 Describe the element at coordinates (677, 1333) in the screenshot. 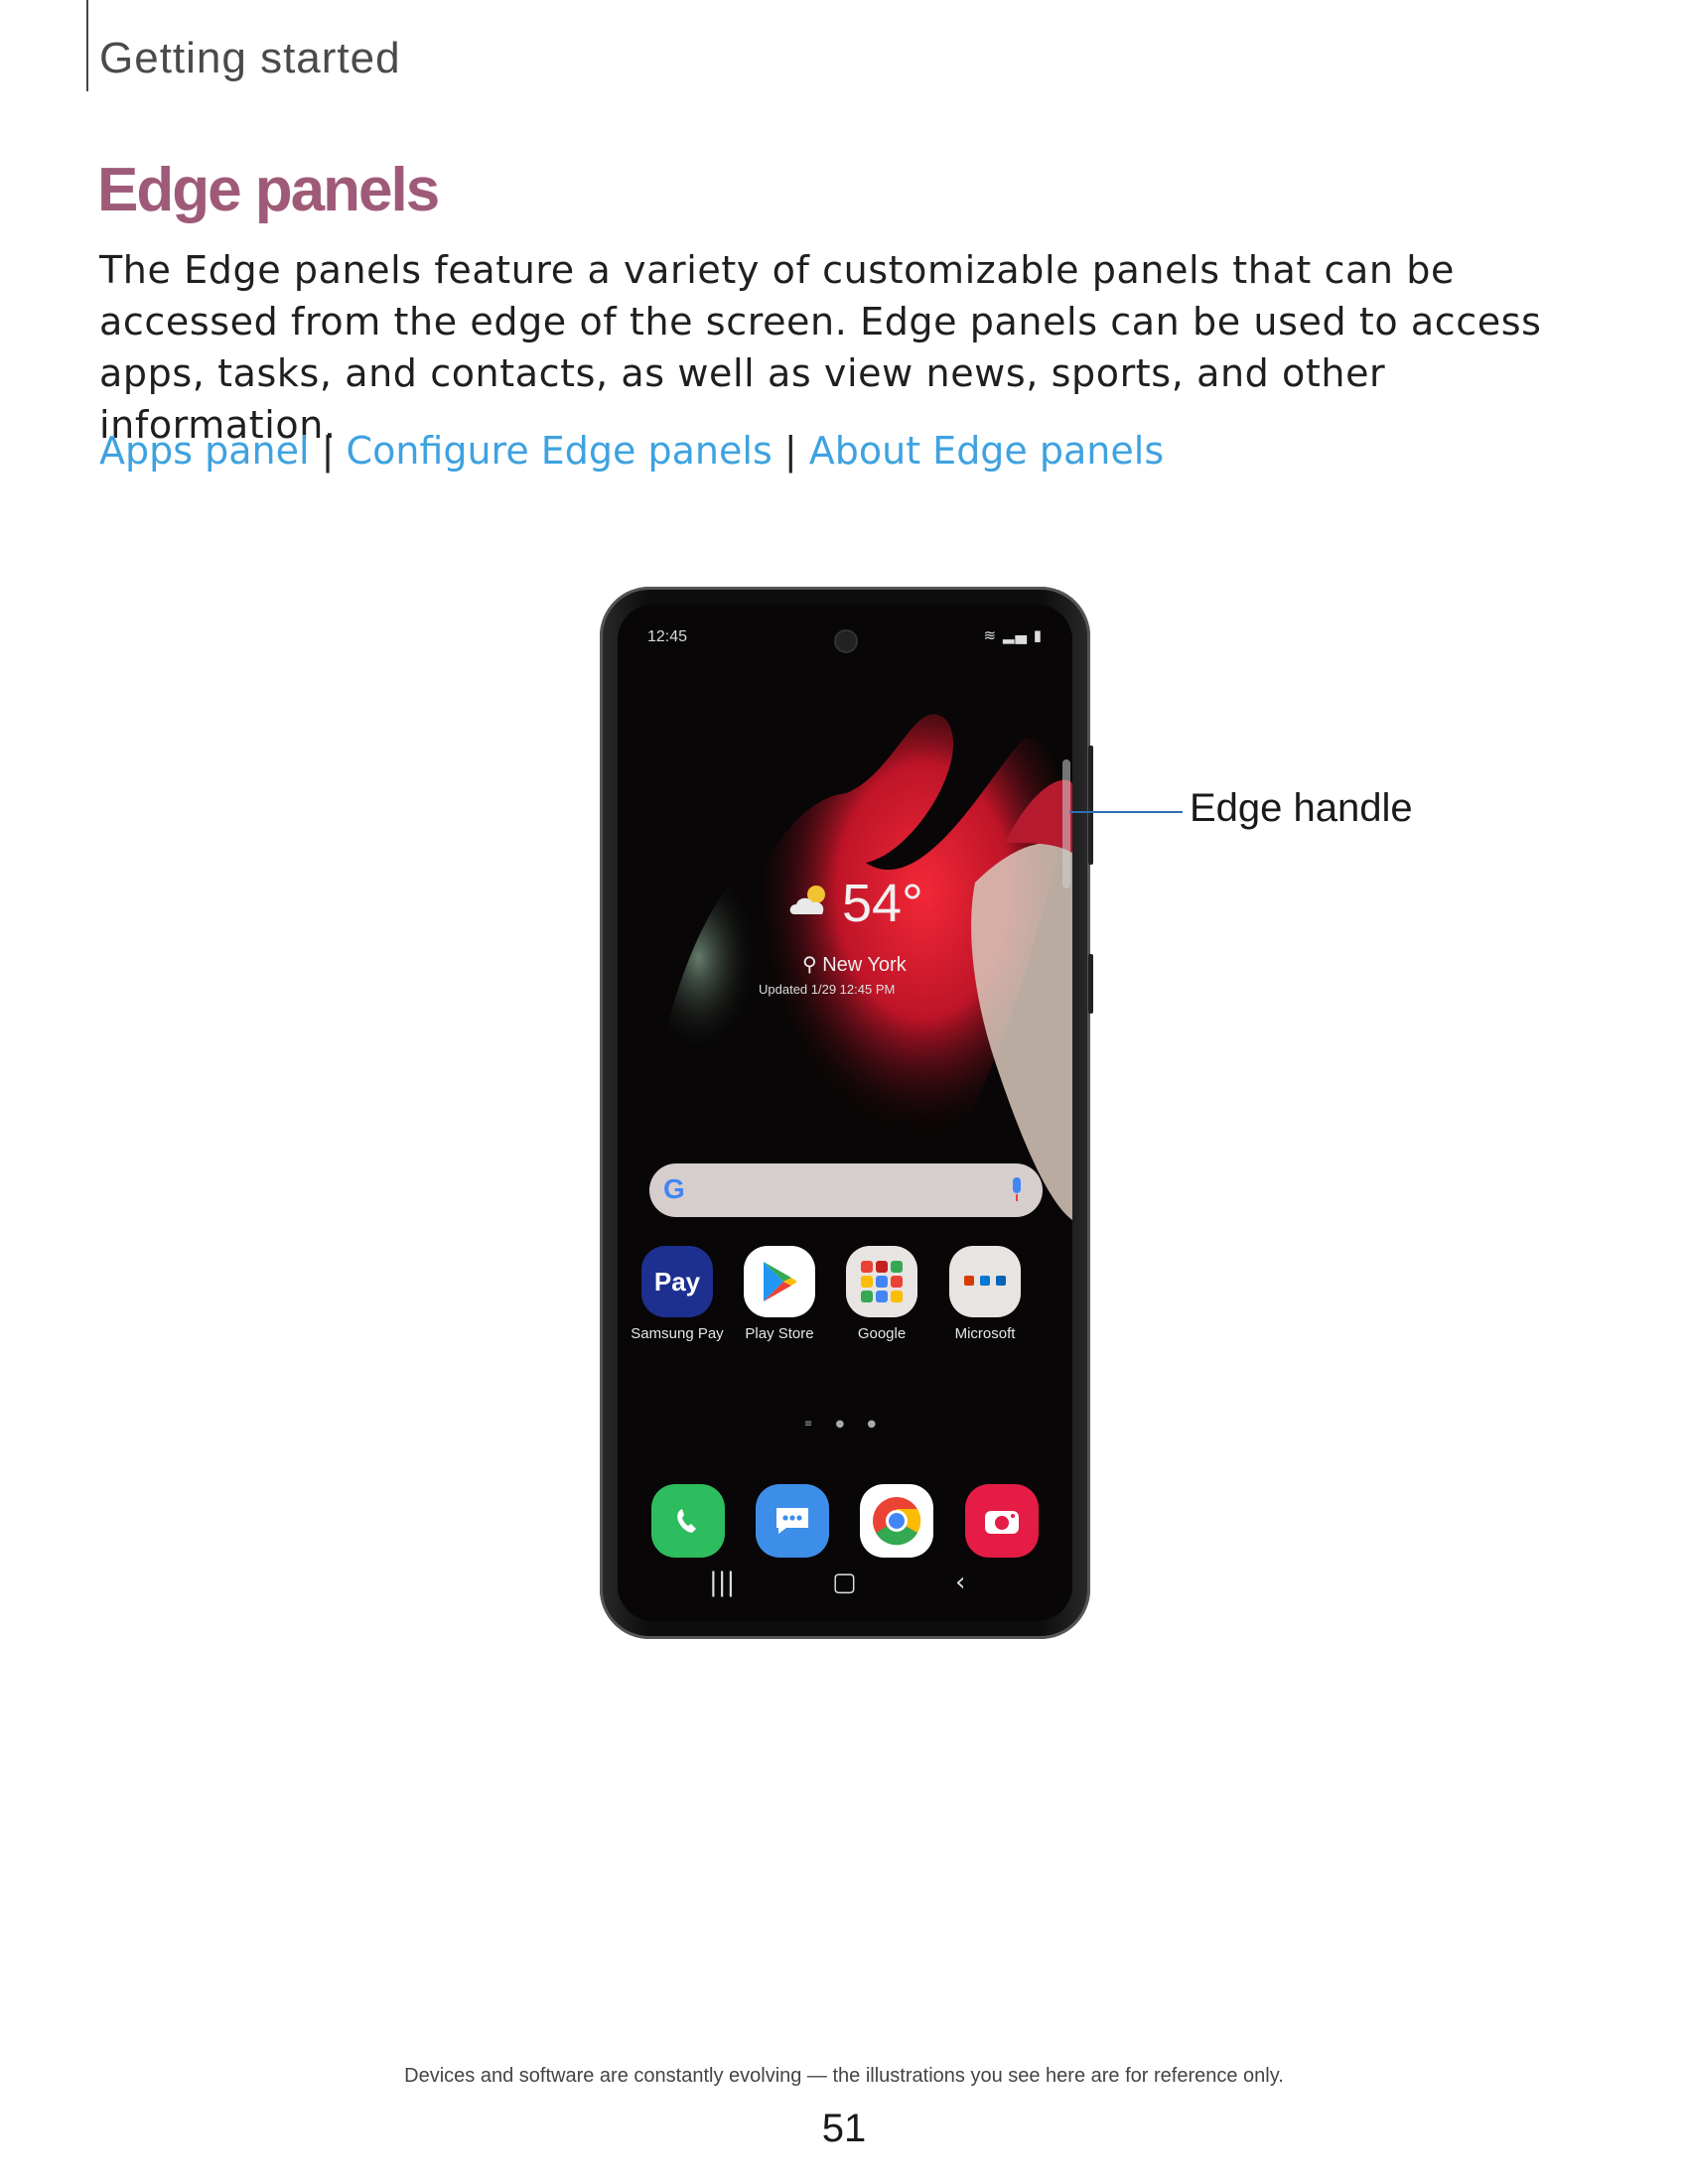

I see `app-label: Samsung Pay` at that location.